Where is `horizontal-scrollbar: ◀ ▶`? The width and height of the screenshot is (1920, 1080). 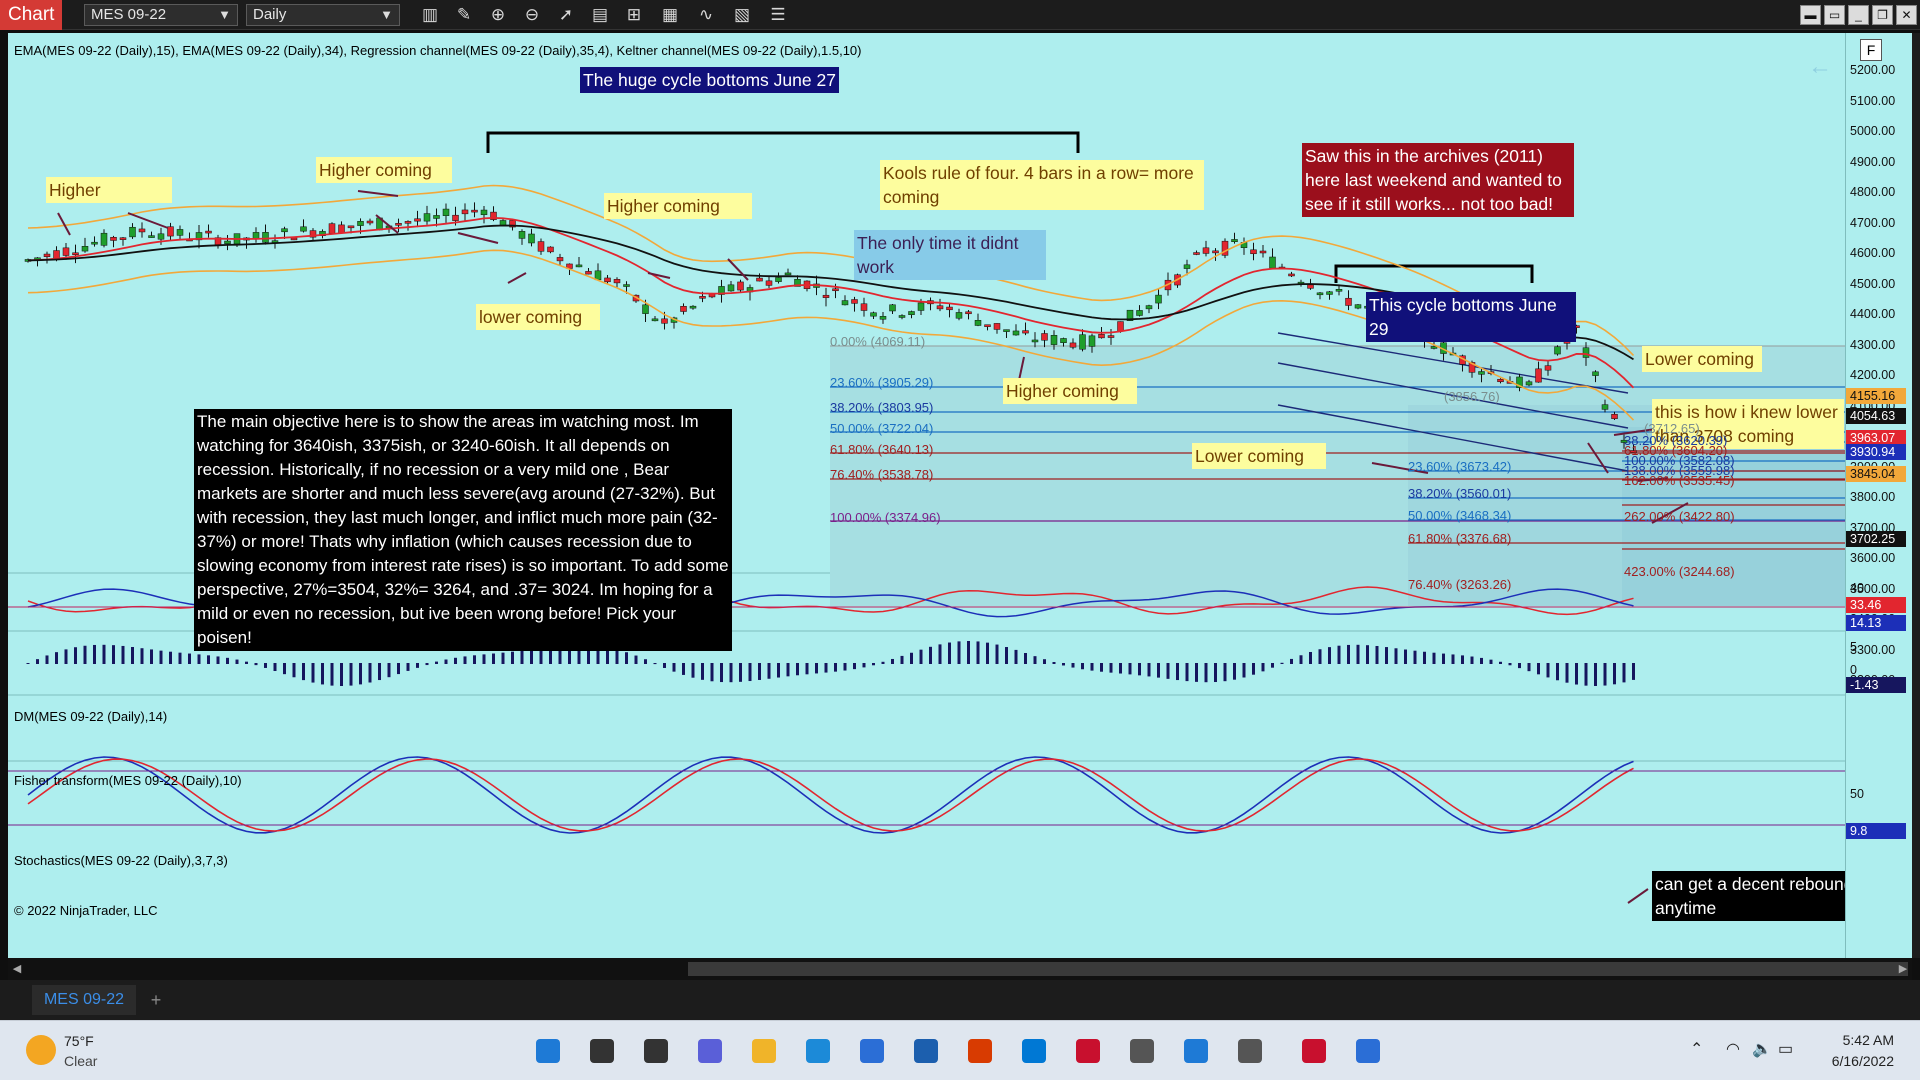 horizontal-scrollbar: ◀ ▶ is located at coordinates (960, 969).